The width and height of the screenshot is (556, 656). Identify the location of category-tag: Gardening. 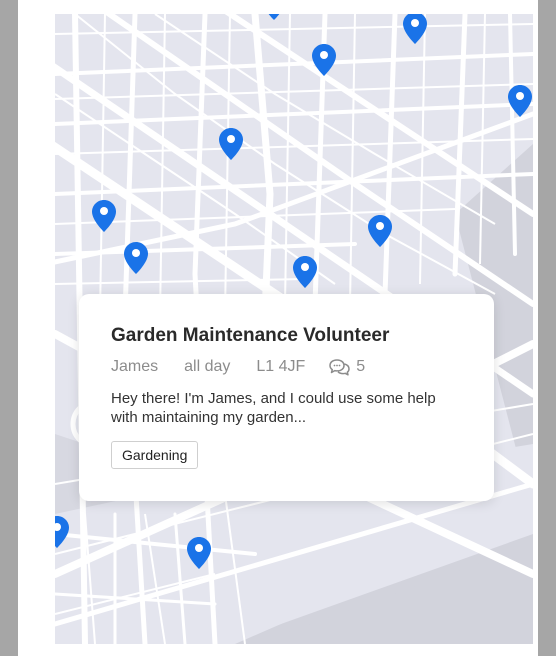
(155, 455).